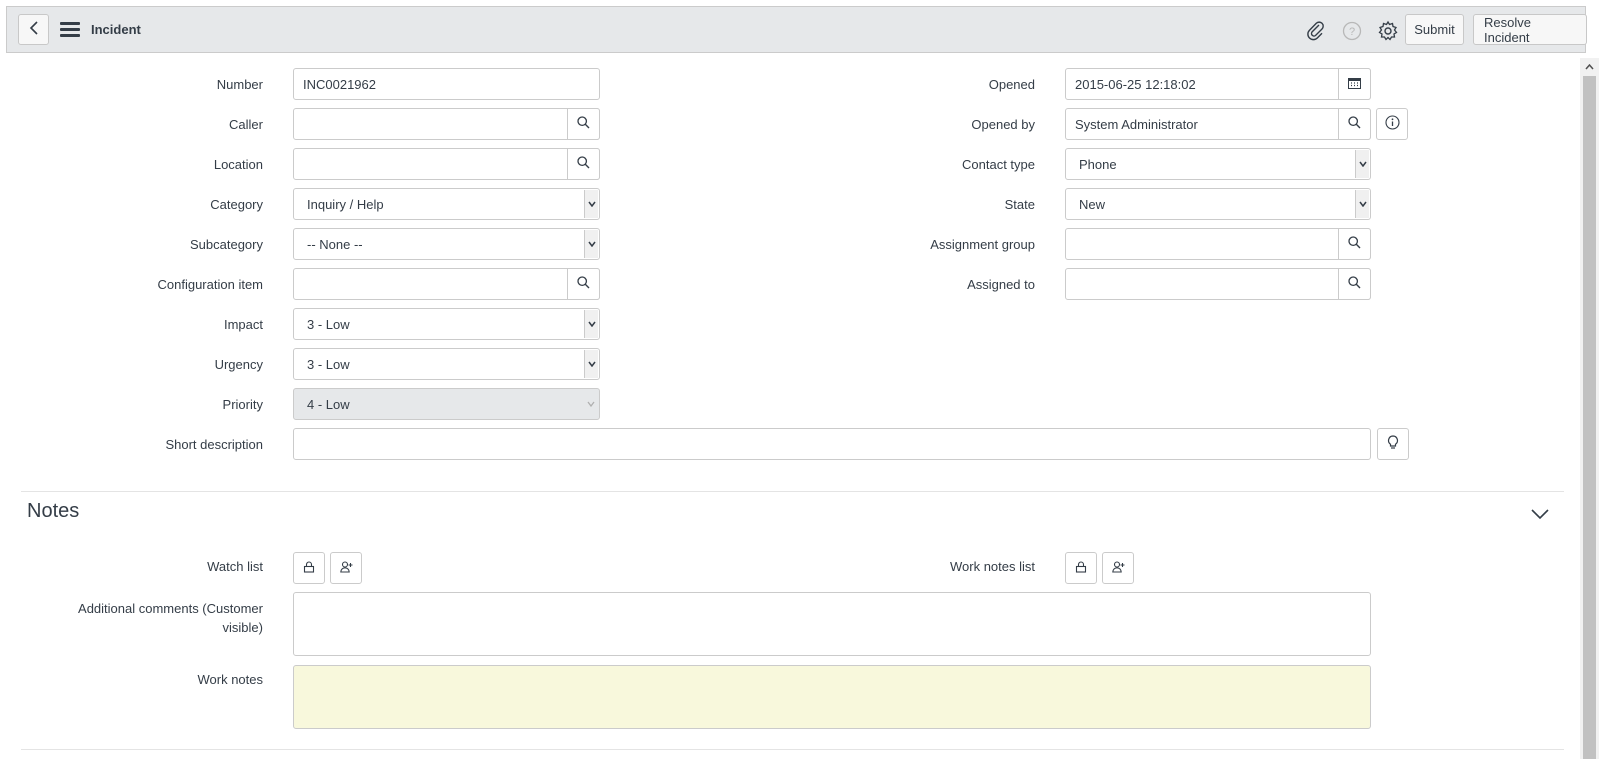 This screenshot has width=1599, height=759. What do you see at coordinates (446, 164) in the screenshot?
I see `location-field` at bounding box center [446, 164].